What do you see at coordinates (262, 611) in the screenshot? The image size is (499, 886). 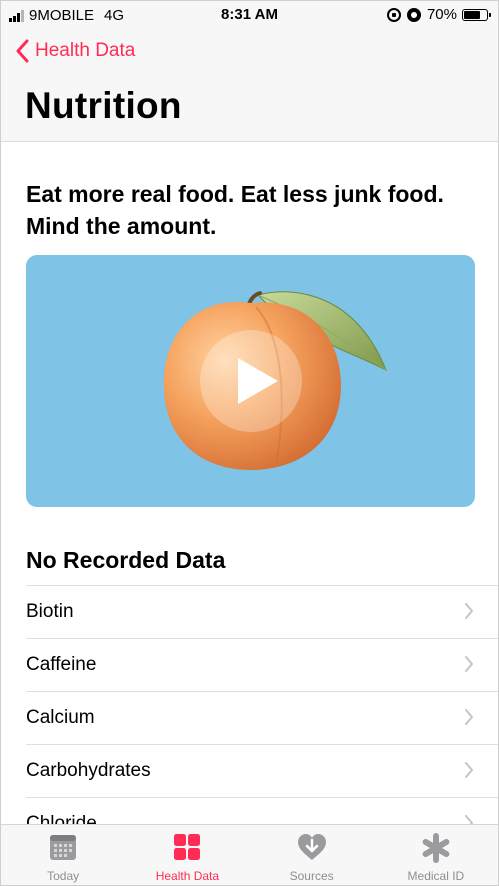 I see `list-item-biotin: Biotin` at bounding box center [262, 611].